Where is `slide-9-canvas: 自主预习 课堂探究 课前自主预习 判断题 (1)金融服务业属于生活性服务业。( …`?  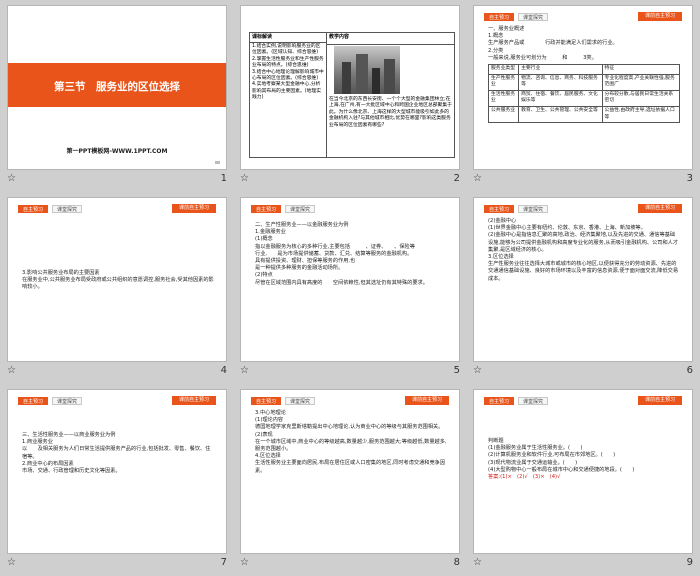
slide-9-canvas: 自主预习 课堂探究 课前自主预习 判断题 (1)金融服务业属于生活性服务业。( … is located at coordinates (583, 471).